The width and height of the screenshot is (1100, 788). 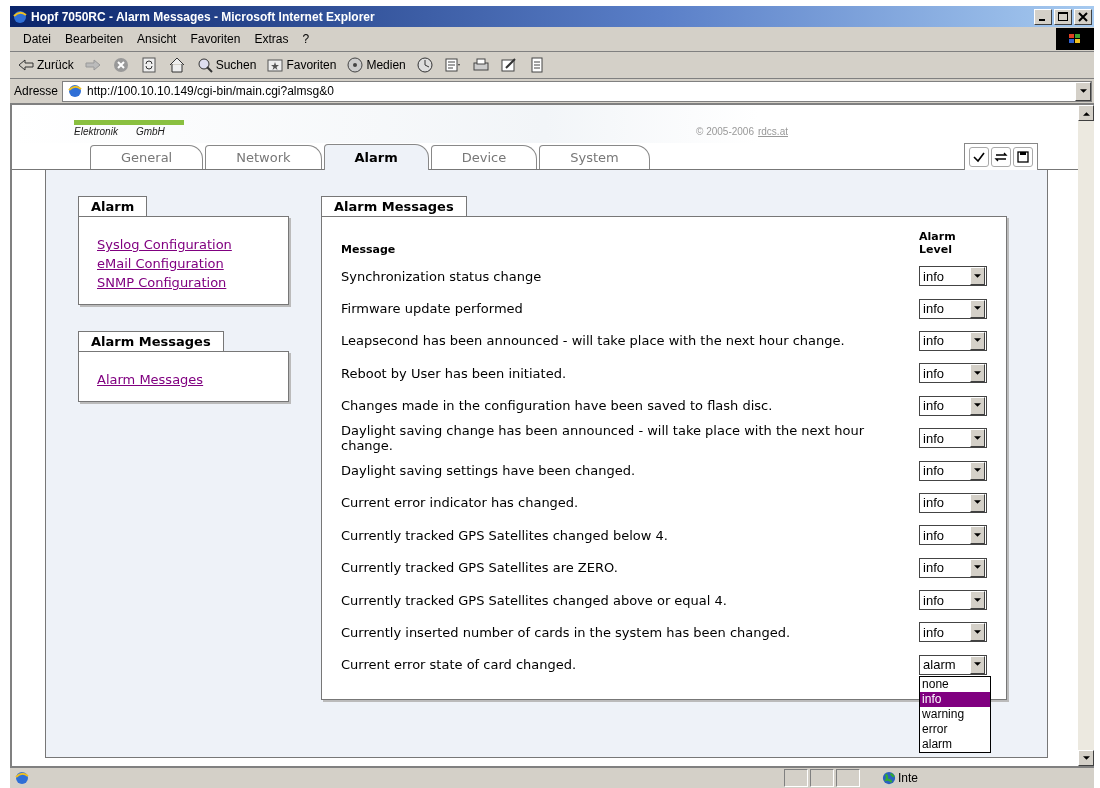 I want to click on nav-tab: Alarm, so click(x=376, y=157).